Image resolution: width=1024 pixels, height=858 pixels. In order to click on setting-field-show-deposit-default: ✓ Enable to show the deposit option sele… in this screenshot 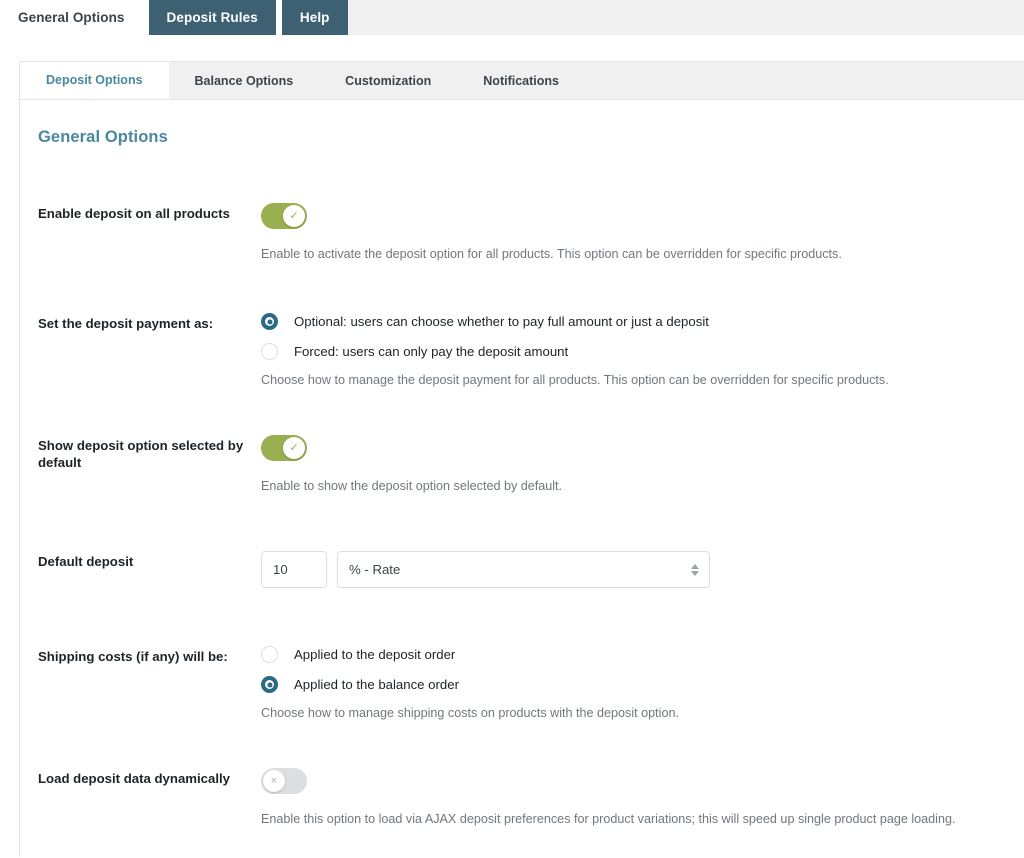, I will do `click(642, 465)`.